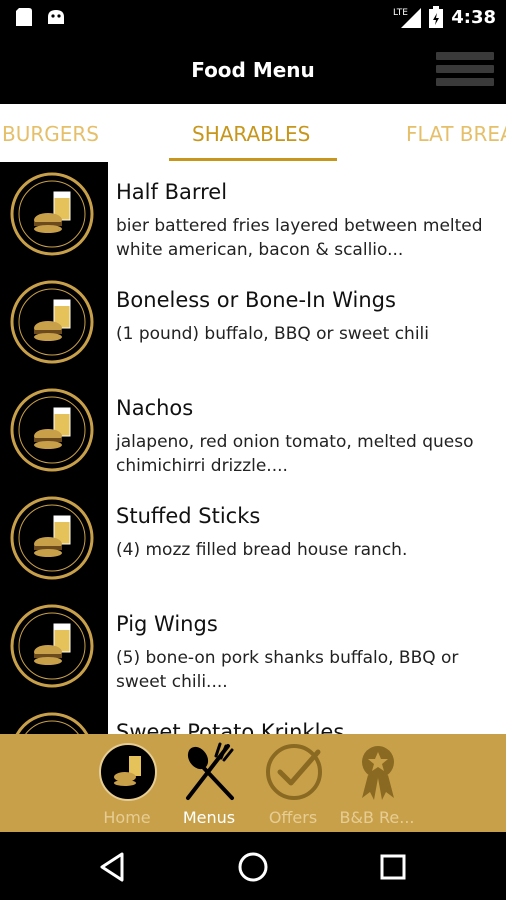 The height and width of the screenshot is (900, 506). I want to click on item-description: (4) mozz filled bread house ranch., so click(262, 550).